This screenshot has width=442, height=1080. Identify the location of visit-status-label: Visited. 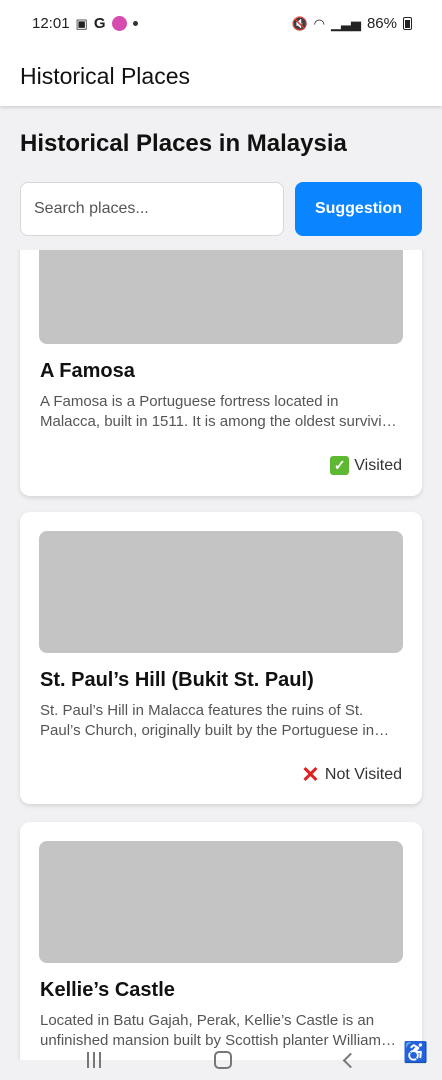
(378, 465).